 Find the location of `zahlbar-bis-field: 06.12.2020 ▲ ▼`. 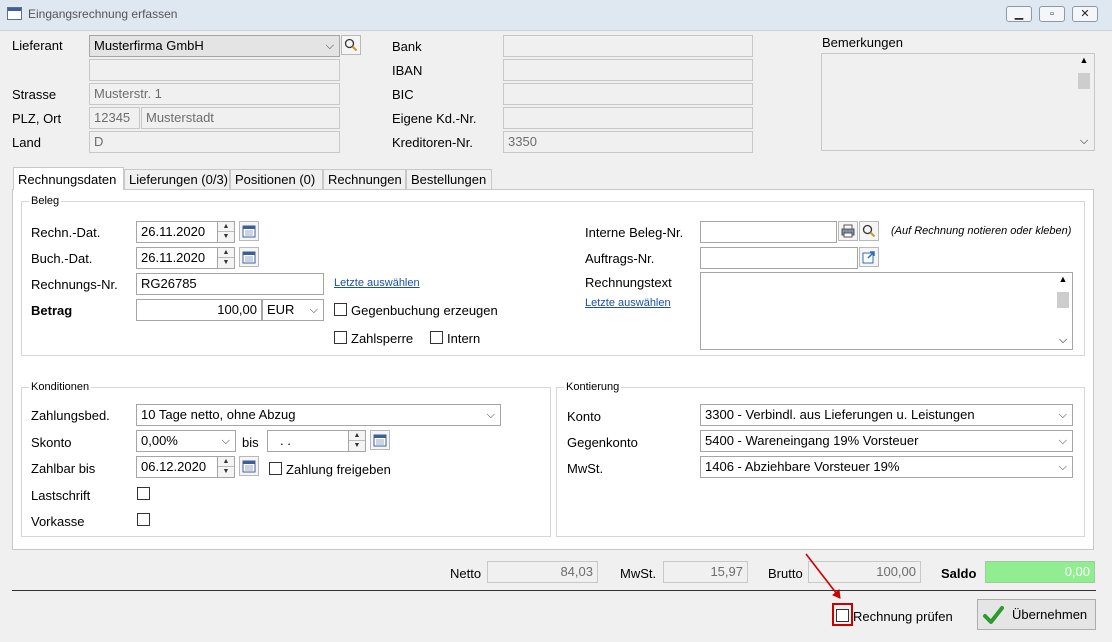

zahlbar-bis-field: 06.12.2020 ▲ ▼ is located at coordinates (185, 467).